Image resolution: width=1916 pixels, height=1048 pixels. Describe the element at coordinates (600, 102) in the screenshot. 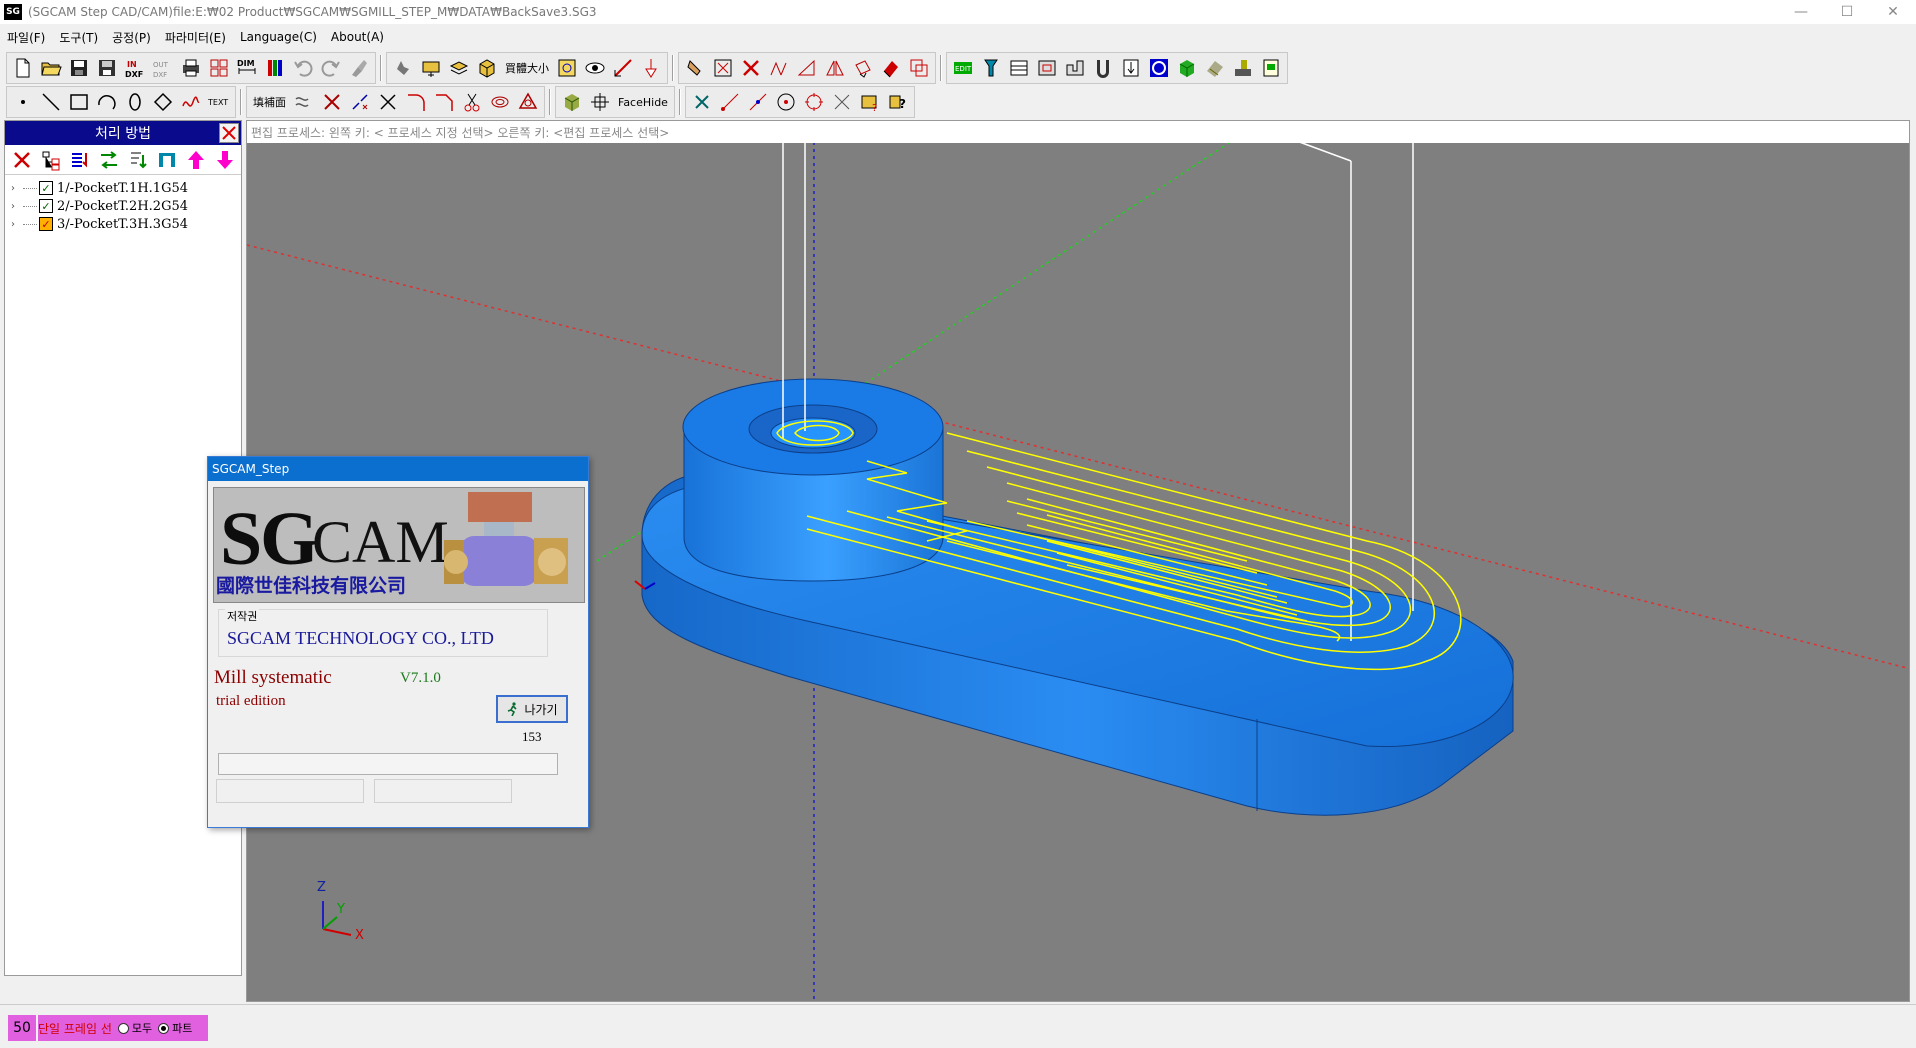

I see `pan-button` at that location.